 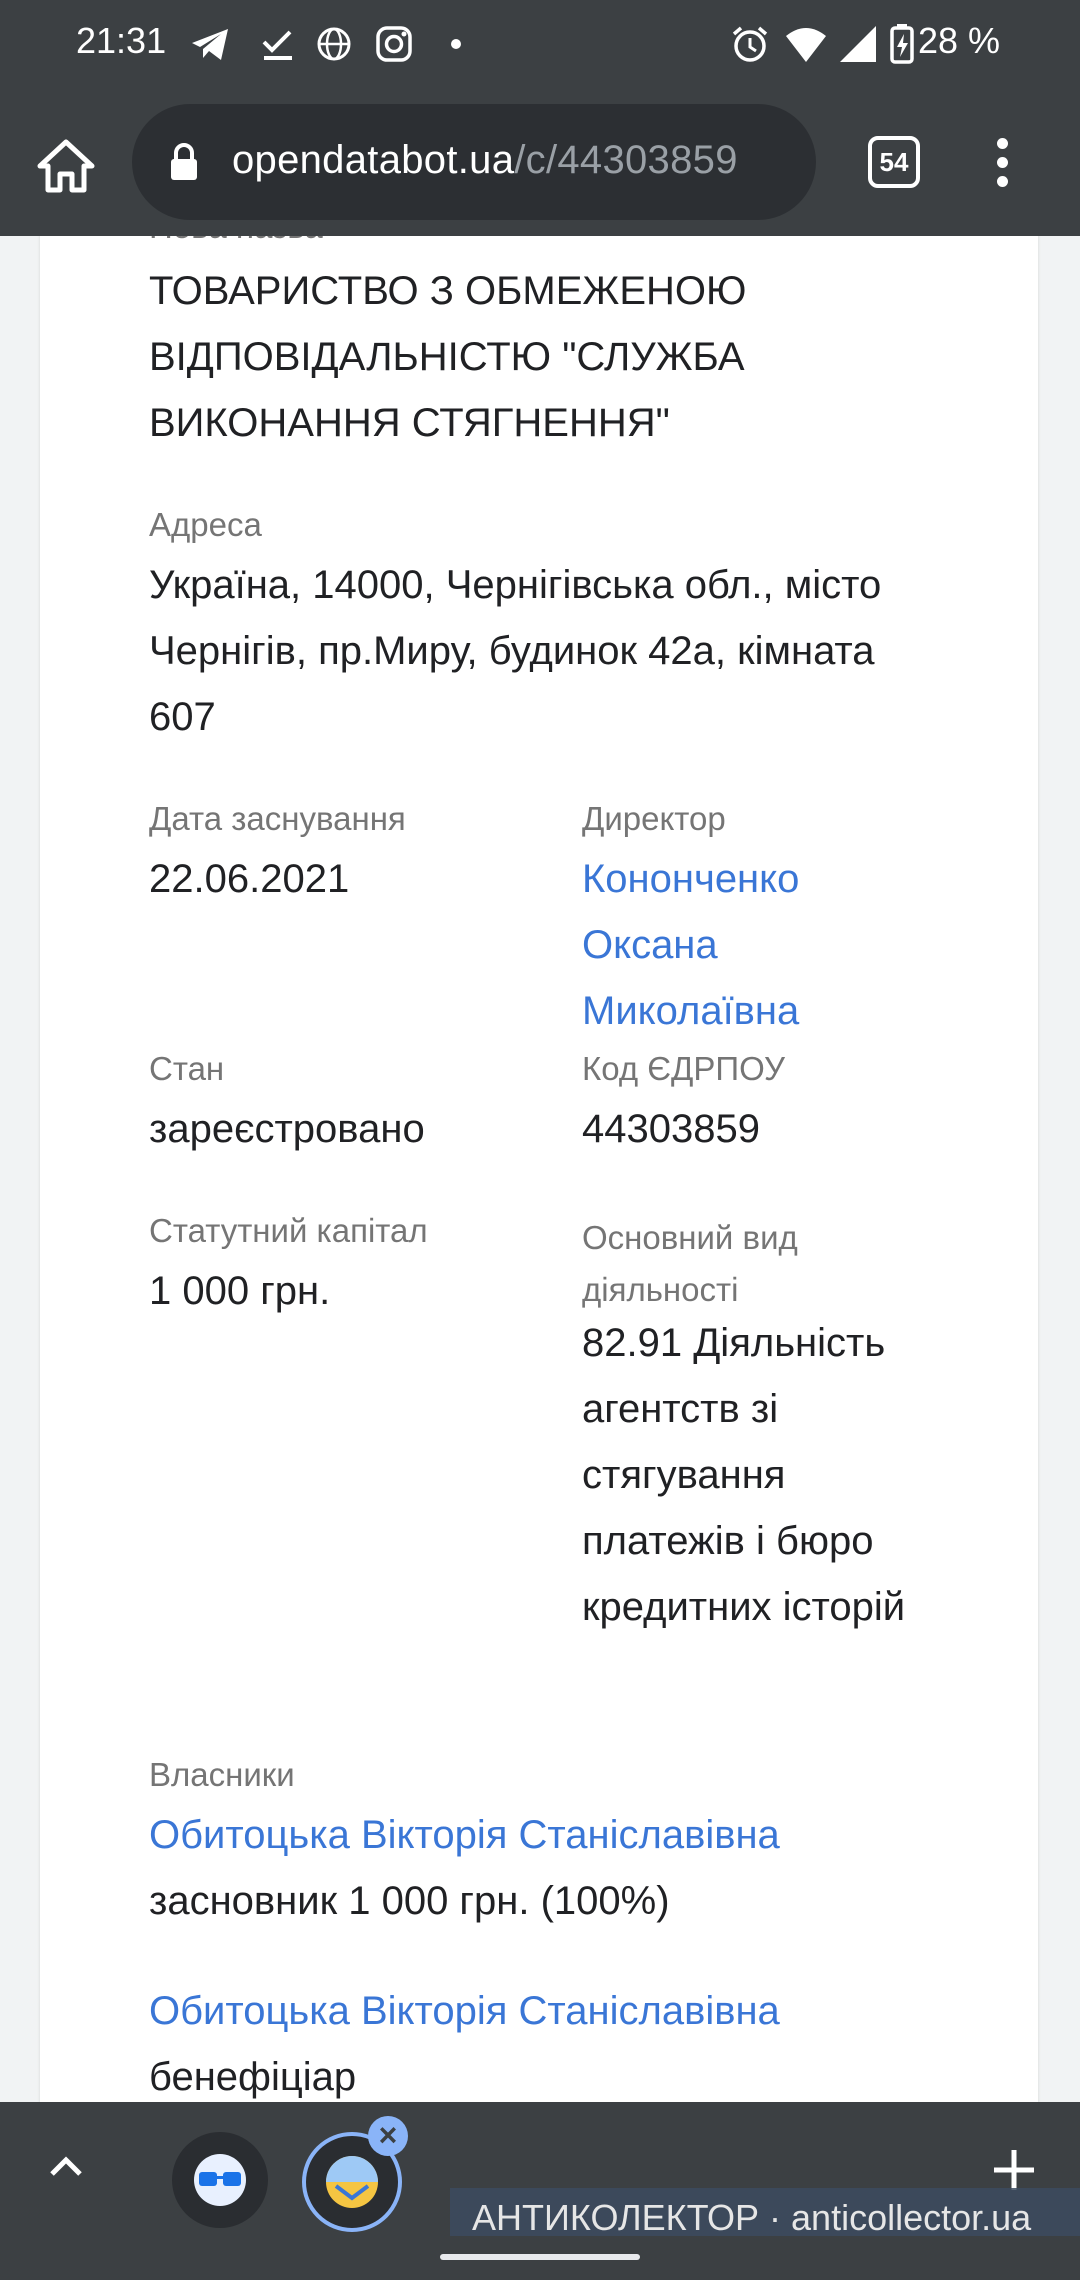 I want to click on status-value: зареєстровано, so click(x=287, y=1129).